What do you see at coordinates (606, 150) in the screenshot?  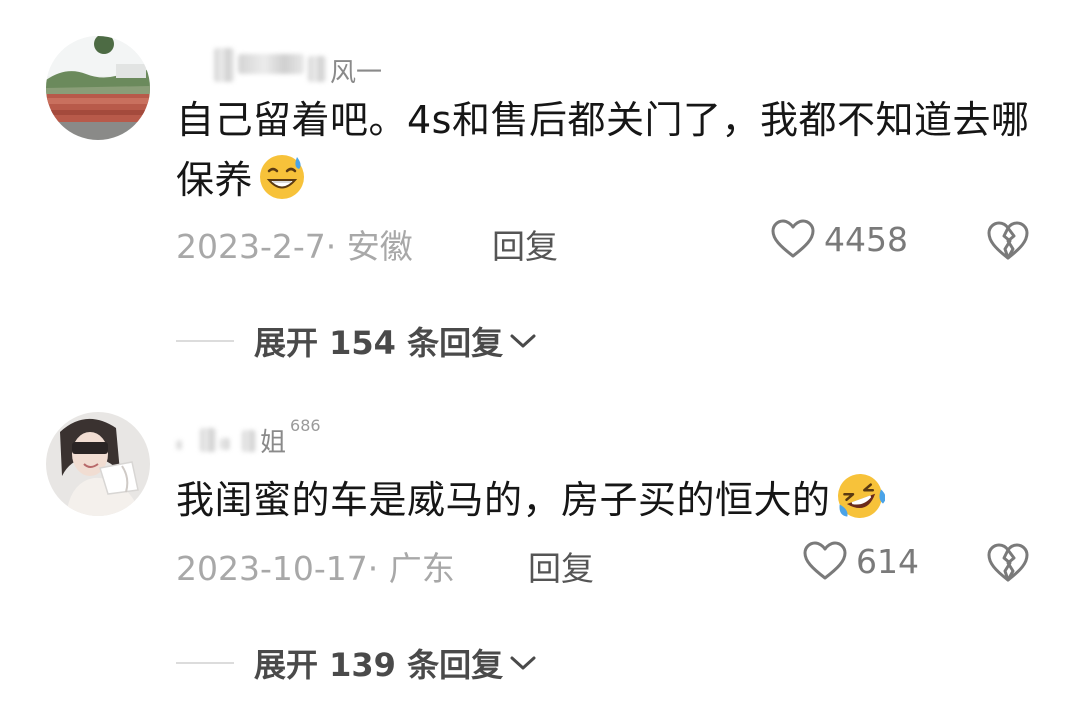 I see `comment-text: 自己留着吧。4s和售后都关门了，我都不知道去哪保养` at bounding box center [606, 150].